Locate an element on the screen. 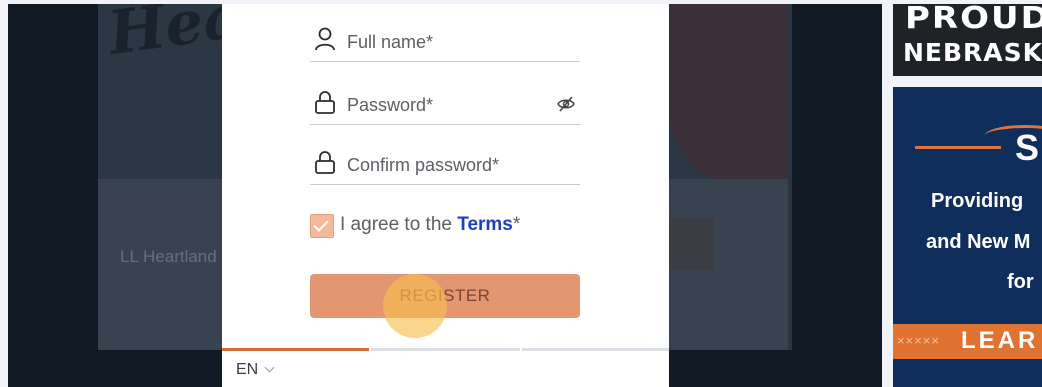 The width and height of the screenshot is (1042, 387). register-button: REGISTER is located at coordinates (445, 296).